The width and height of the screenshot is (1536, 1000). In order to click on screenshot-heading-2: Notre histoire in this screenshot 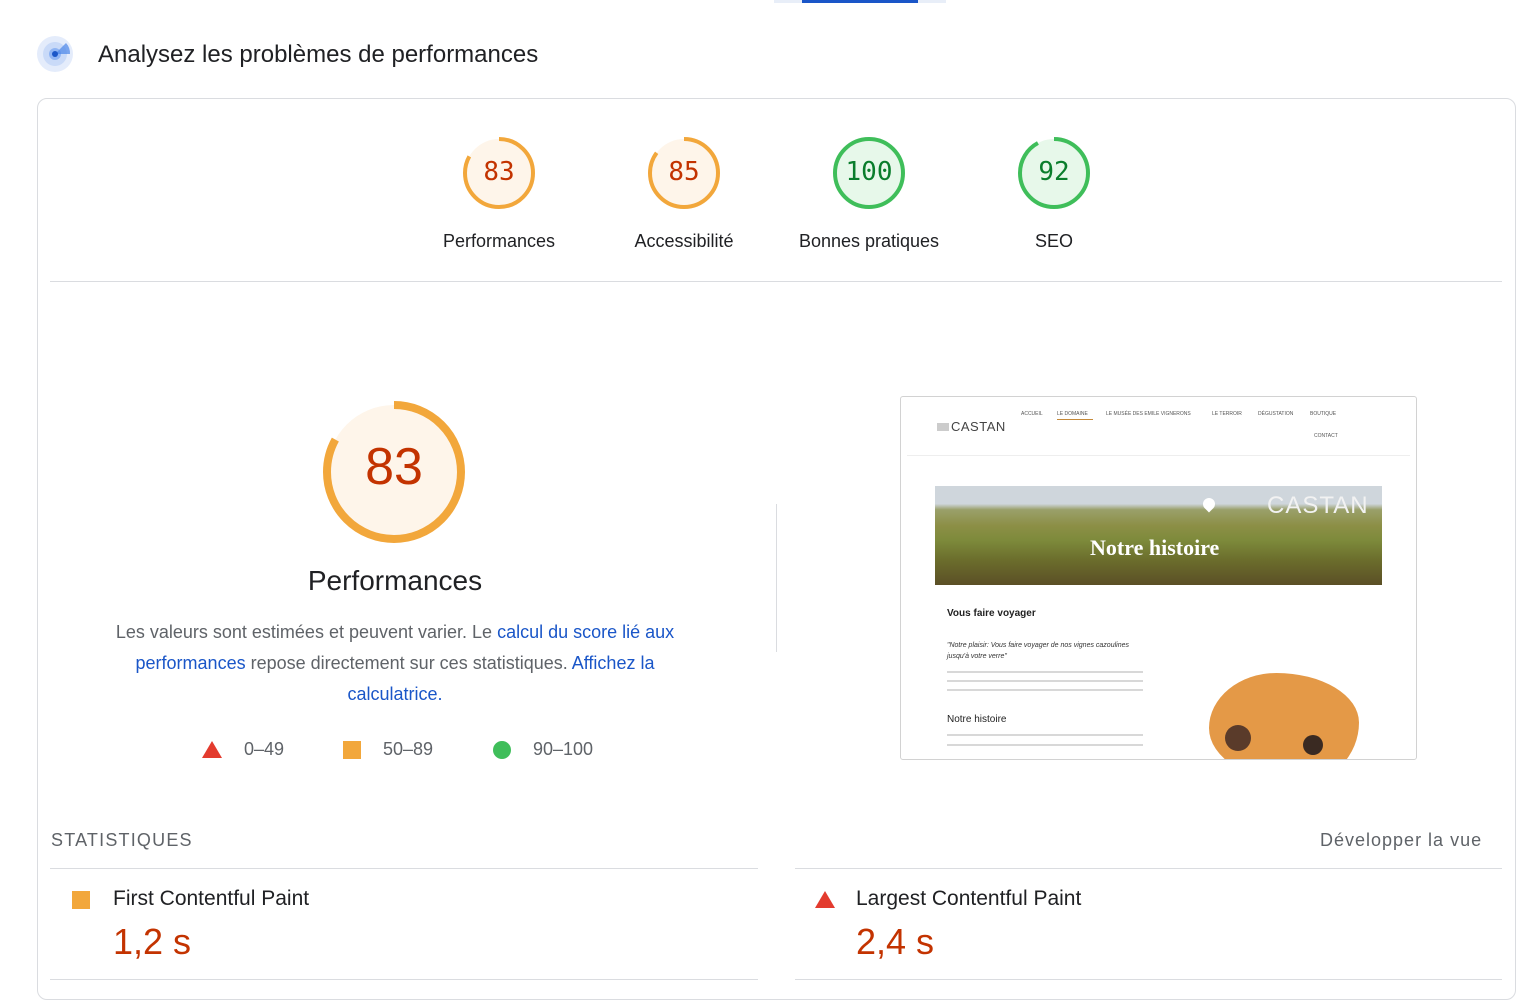, I will do `click(977, 719)`.